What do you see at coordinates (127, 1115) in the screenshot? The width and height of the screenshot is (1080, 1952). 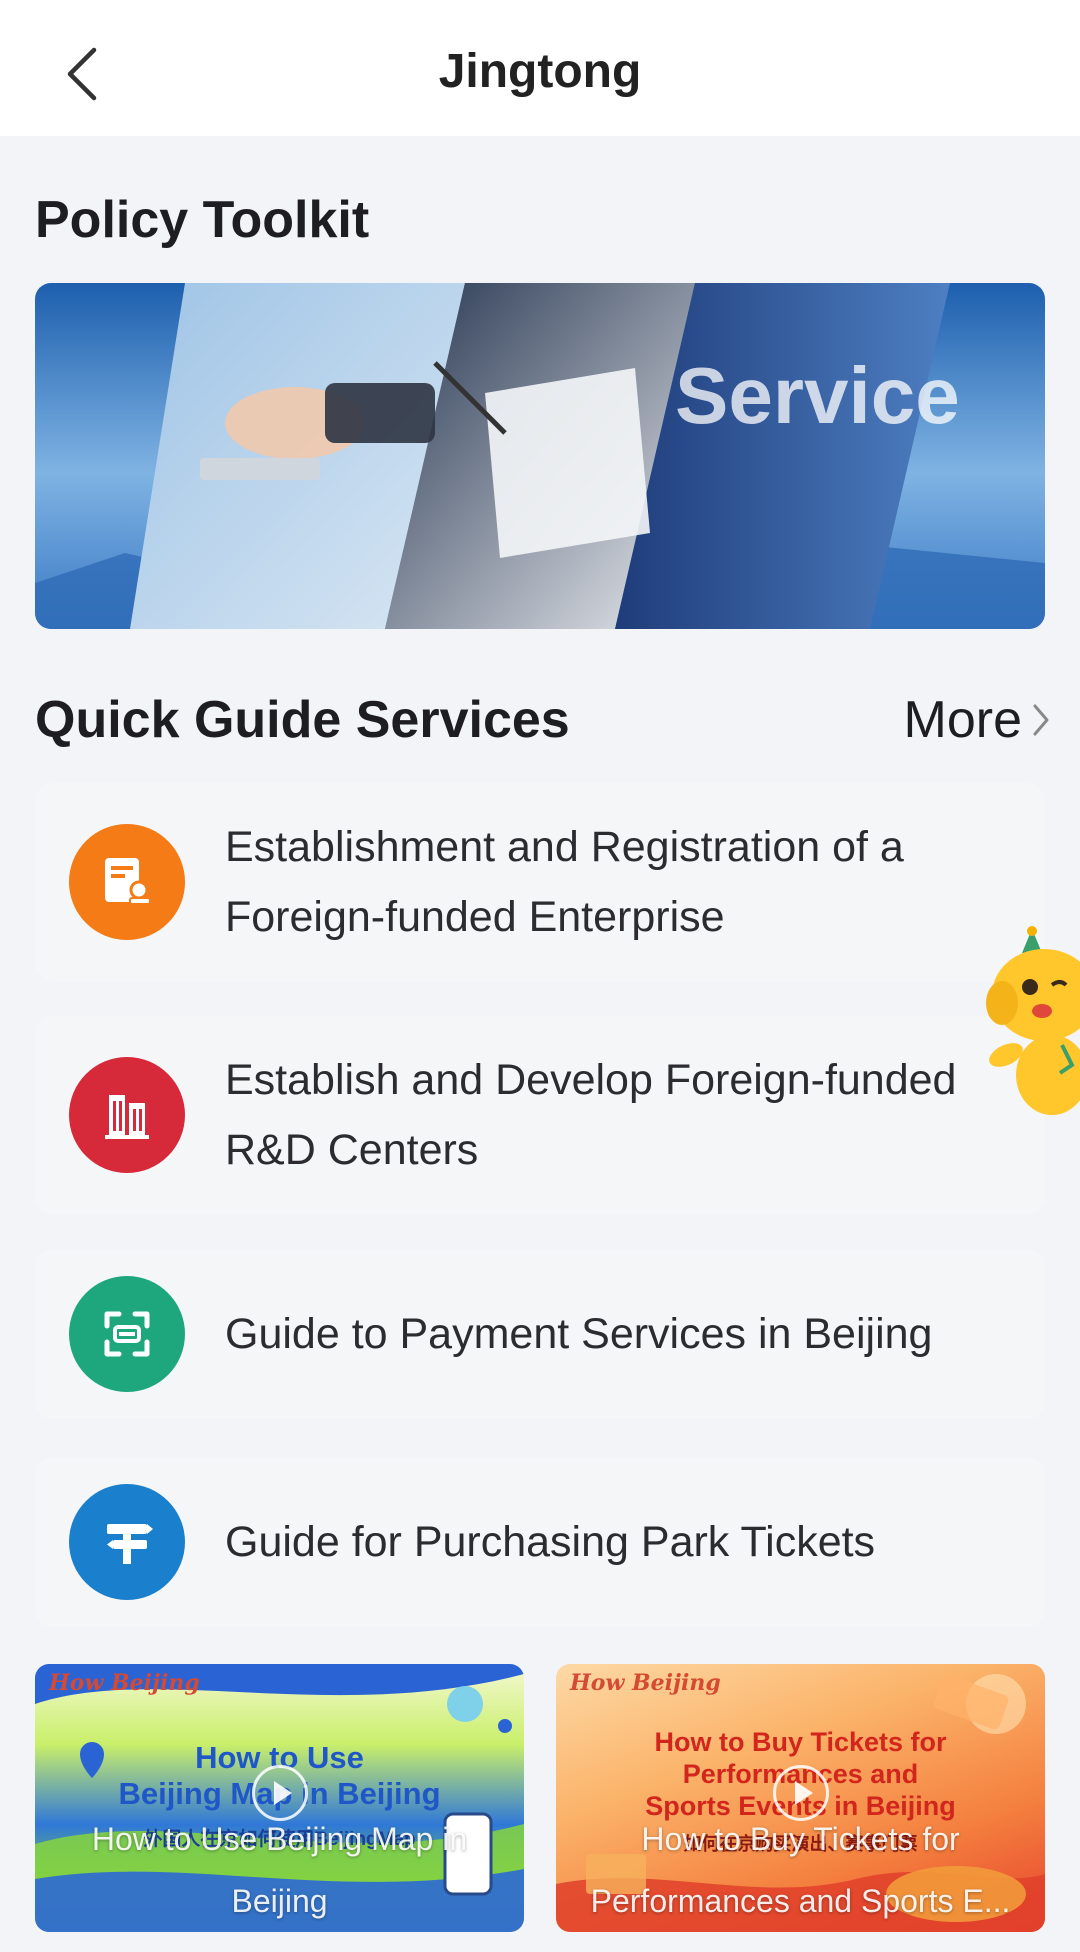 I see `building-icon` at bounding box center [127, 1115].